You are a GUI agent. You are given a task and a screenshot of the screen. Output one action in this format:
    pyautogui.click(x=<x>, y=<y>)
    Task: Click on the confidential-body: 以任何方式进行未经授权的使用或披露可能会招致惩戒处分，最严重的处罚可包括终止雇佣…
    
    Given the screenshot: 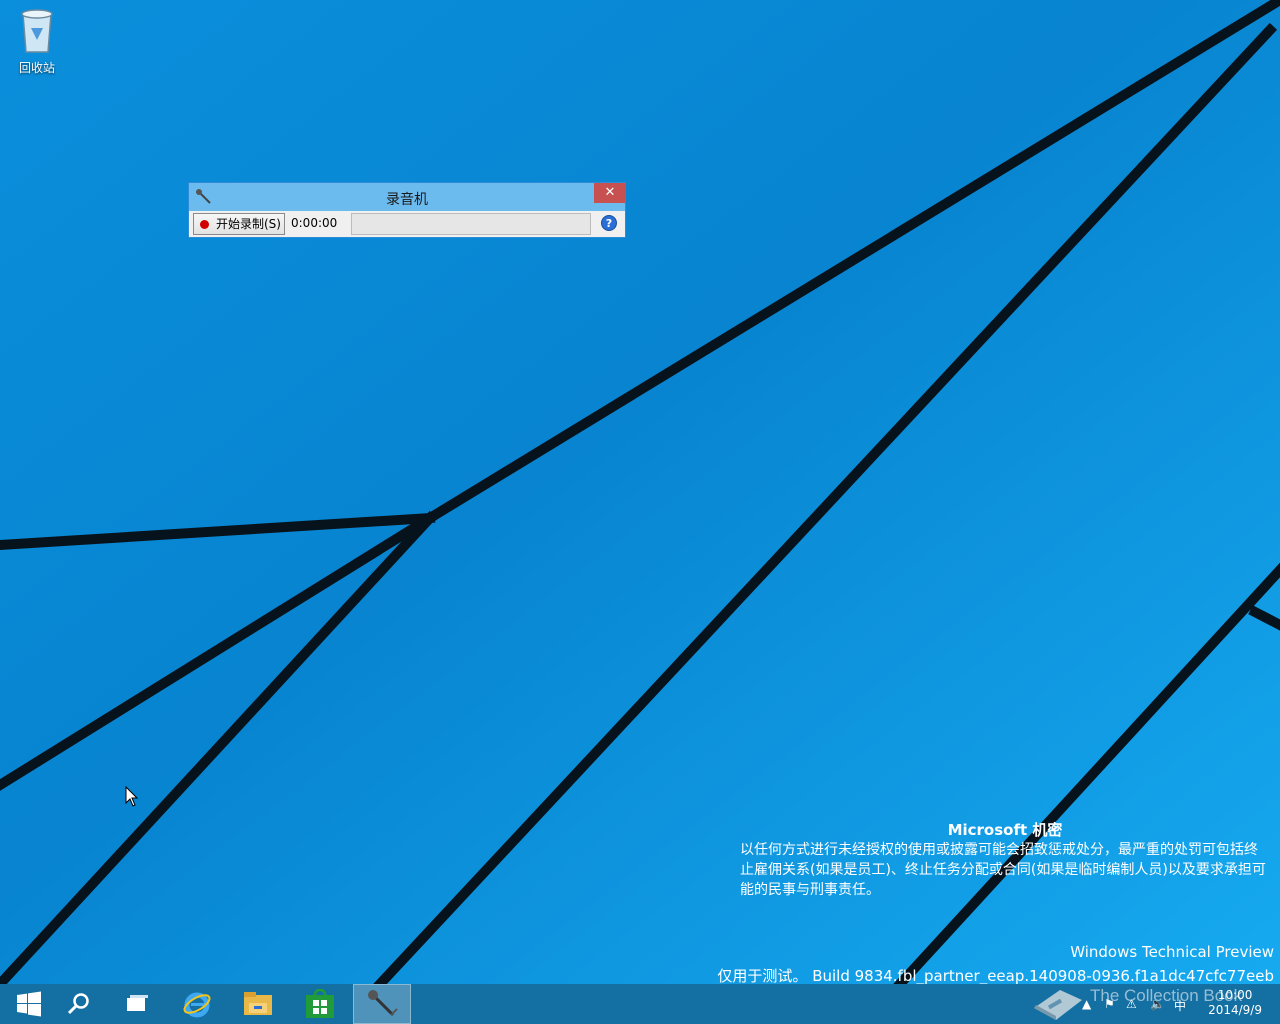 What is the action you would take?
    pyautogui.click(x=1003, y=870)
    